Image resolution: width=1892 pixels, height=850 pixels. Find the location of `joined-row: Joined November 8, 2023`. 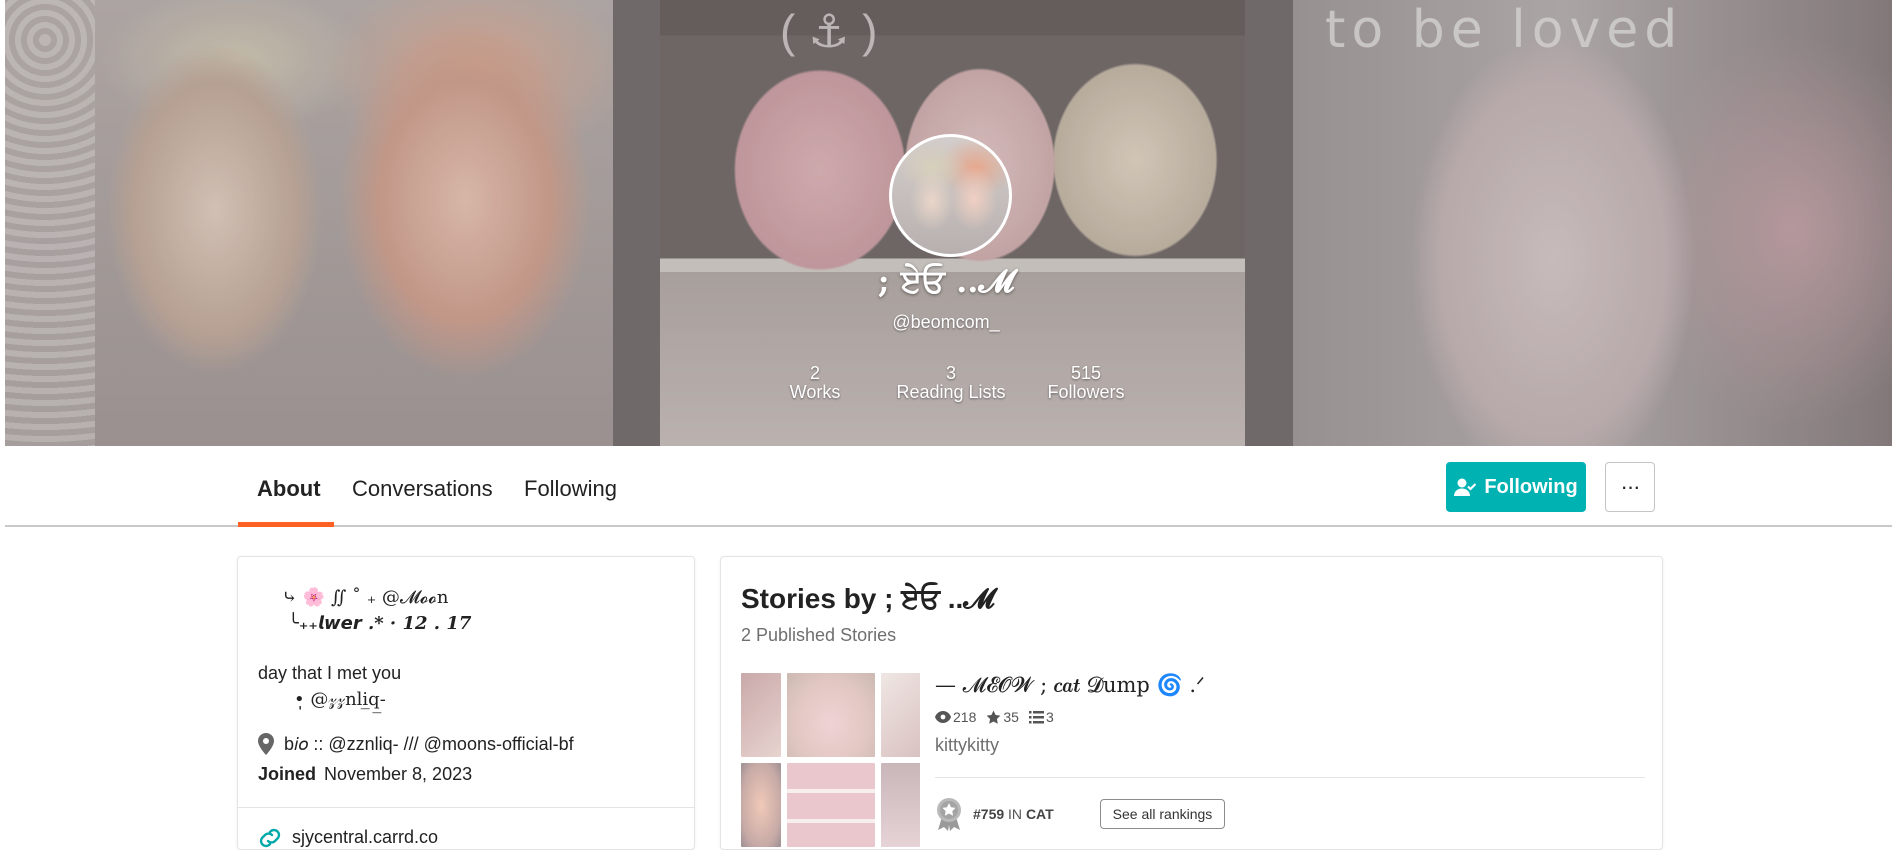

joined-row: Joined November 8, 2023 is located at coordinates (365, 774).